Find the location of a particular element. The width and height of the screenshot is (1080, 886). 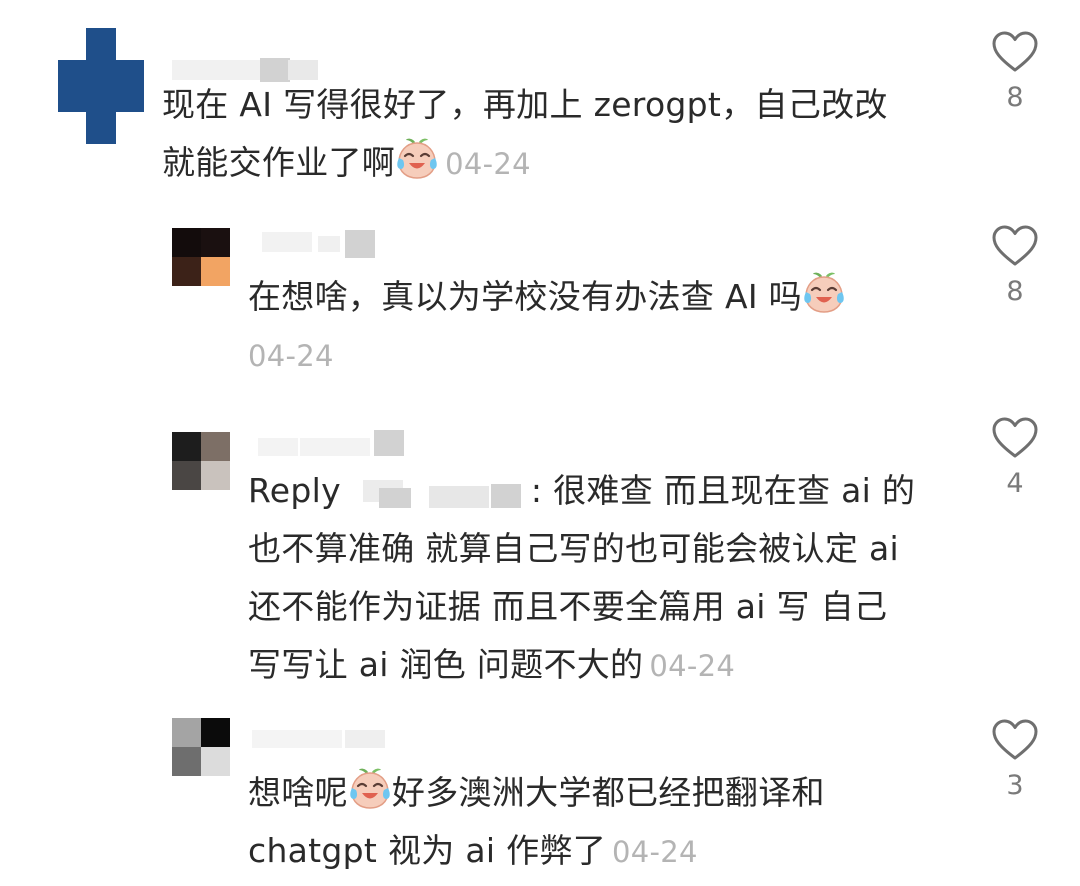

like-control: 4 is located at coordinates (1015, 457).